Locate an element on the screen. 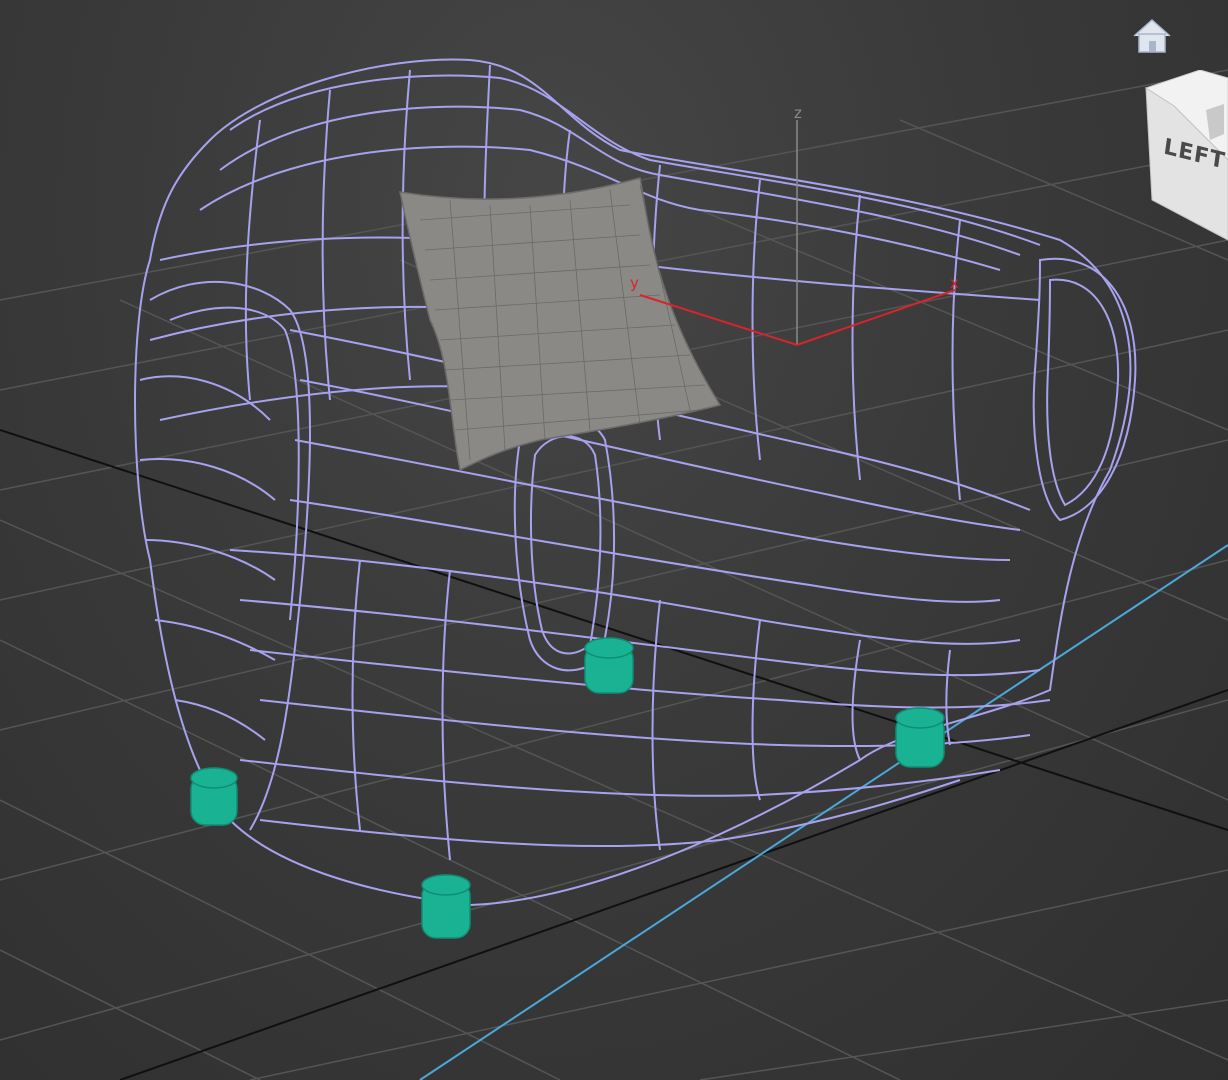 Image resolution: width=1228 pixels, height=1080 pixels. cushion is located at coordinates (560, 324).